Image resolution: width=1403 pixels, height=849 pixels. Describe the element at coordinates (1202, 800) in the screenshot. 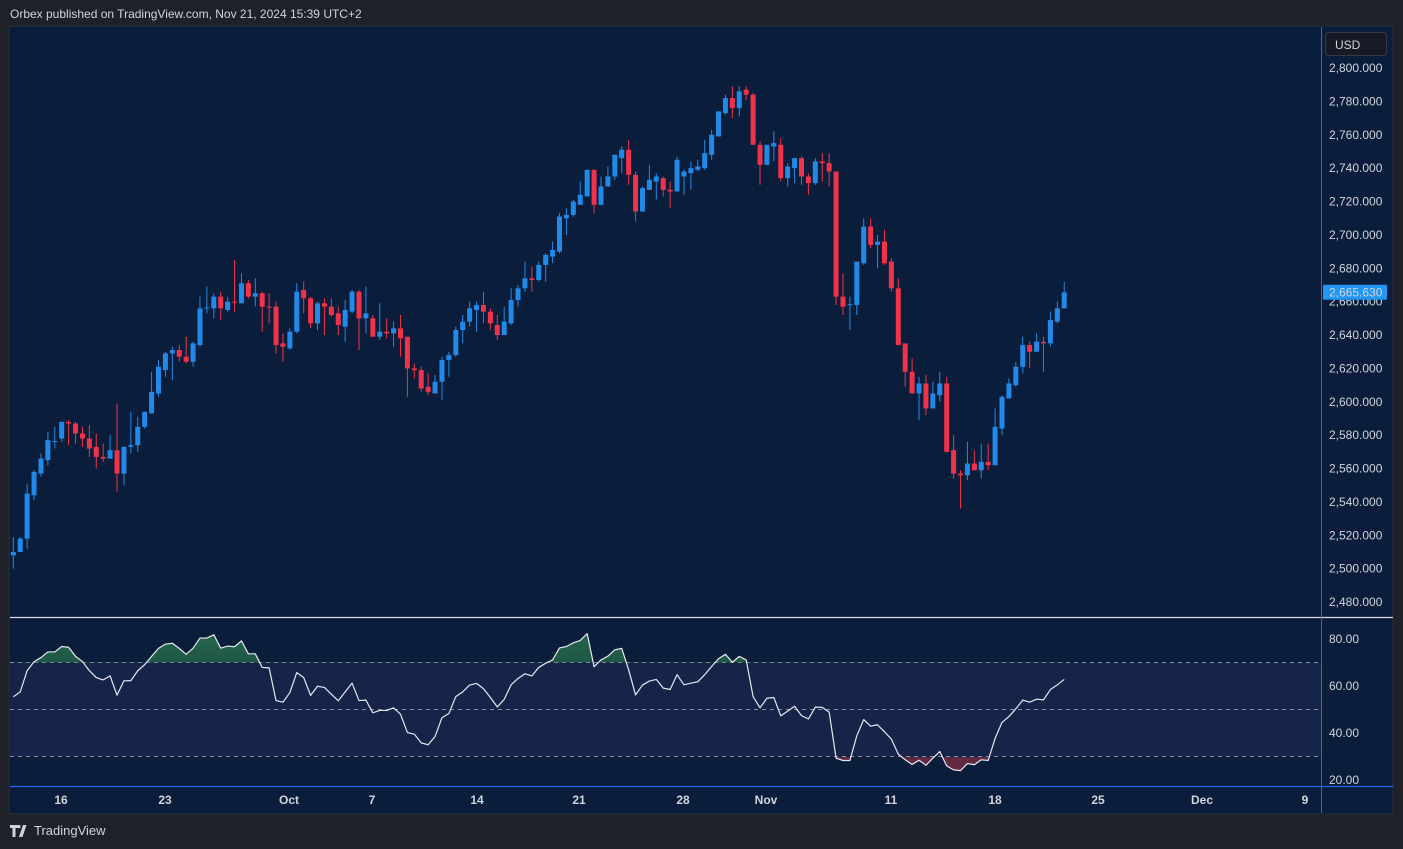

I see `time-tick-label: Dec` at that location.